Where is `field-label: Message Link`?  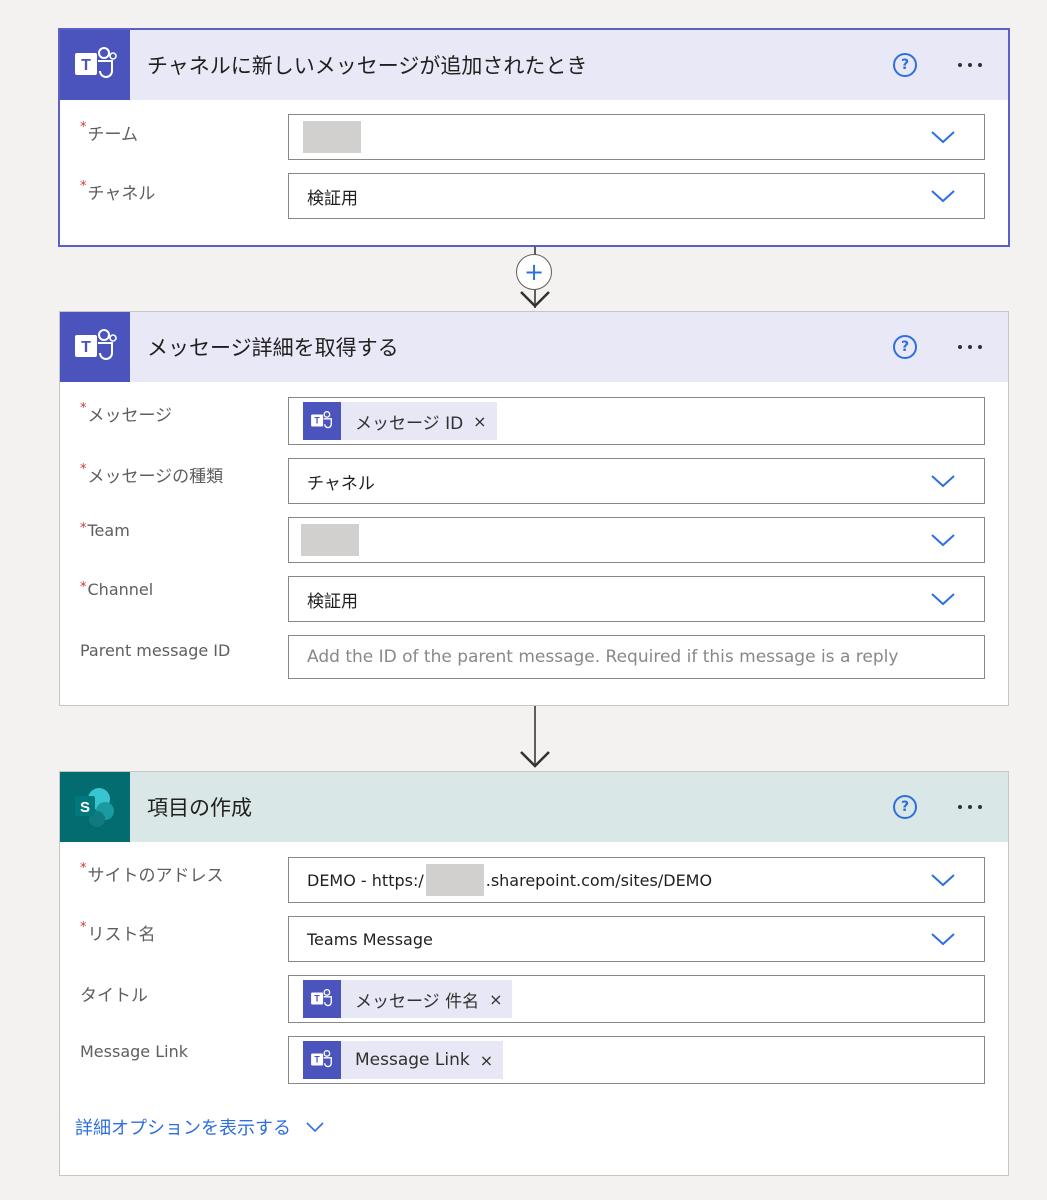 field-label: Message Link is located at coordinates (134, 1051).